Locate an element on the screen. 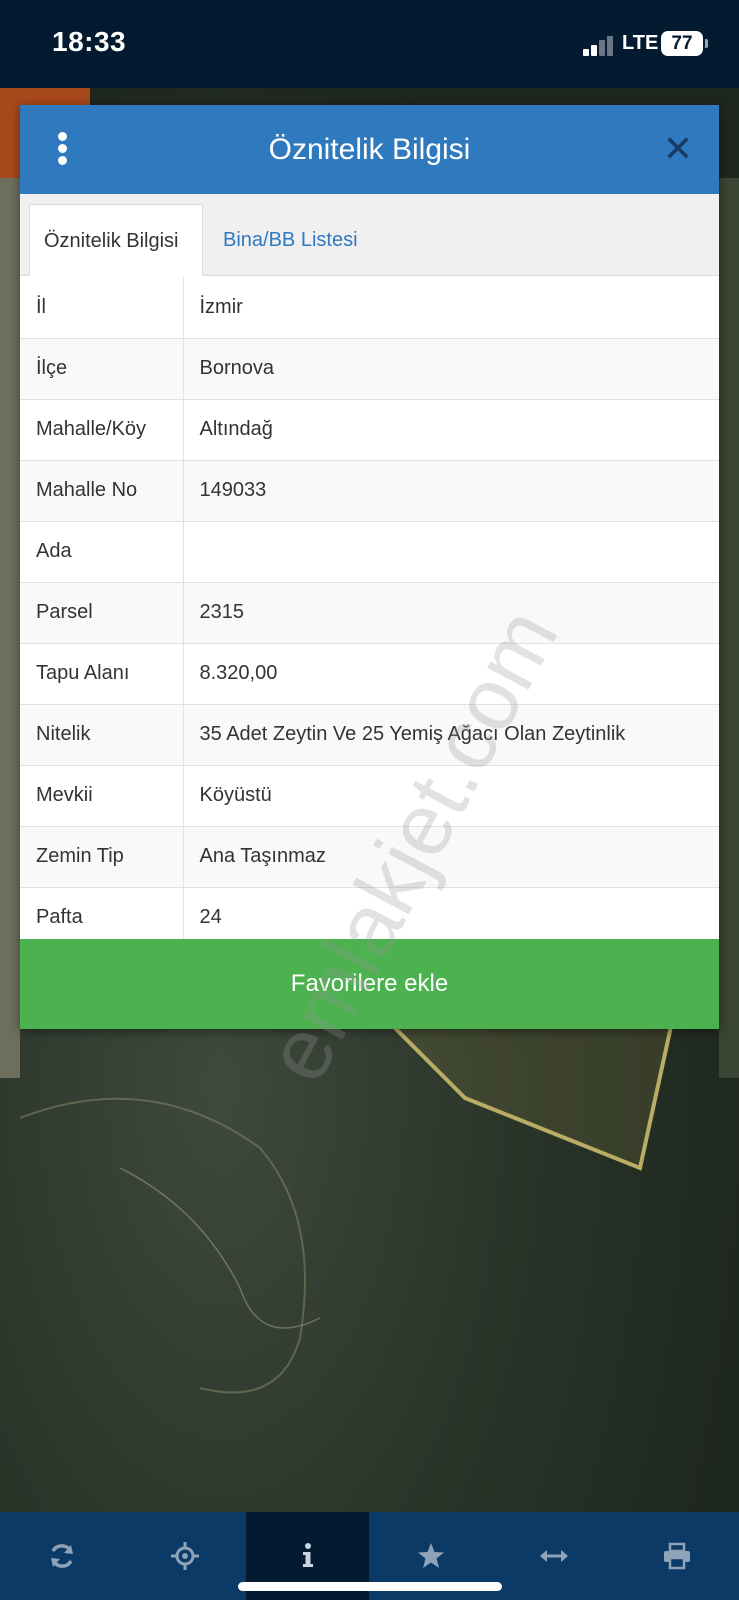  add-to-favorites-button: Favorilere ekle is located at coordinates (369, 984).